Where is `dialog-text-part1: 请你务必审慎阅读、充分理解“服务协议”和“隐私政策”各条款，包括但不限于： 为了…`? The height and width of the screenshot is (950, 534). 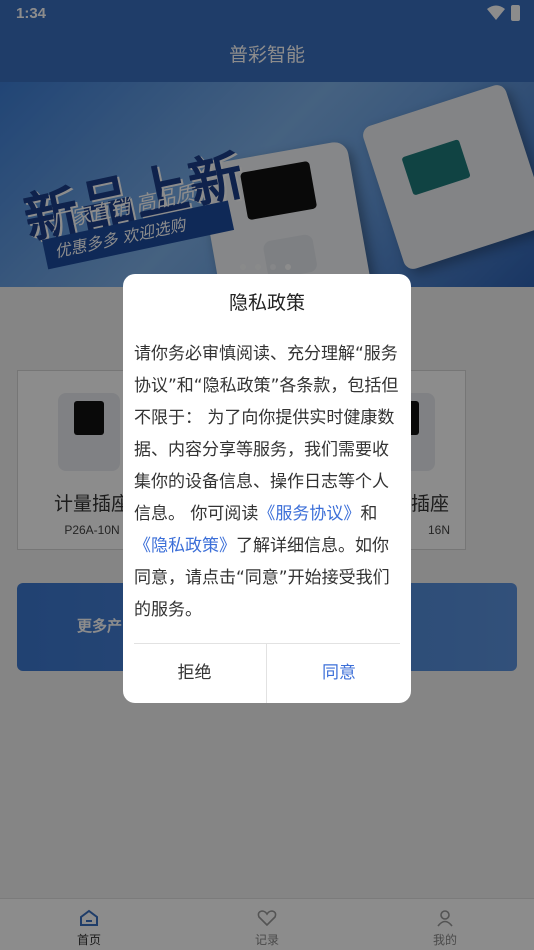 dialog-text-part1: 请你务必审慎阅读、充分理解“服务协议”和“隐私政策”各条款，包括但不限于： 为了… is located at coordinates (266, 434).